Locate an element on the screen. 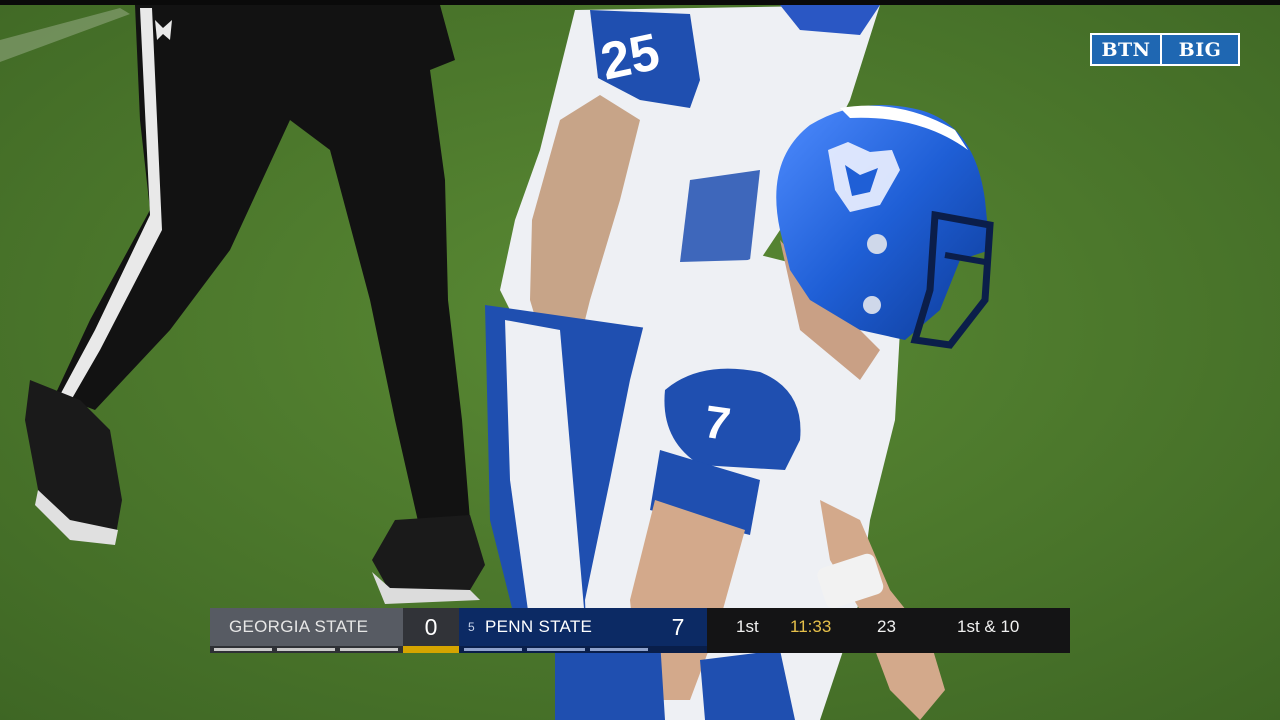  game-clock: 11:33 is located at coordinates (811, 626).